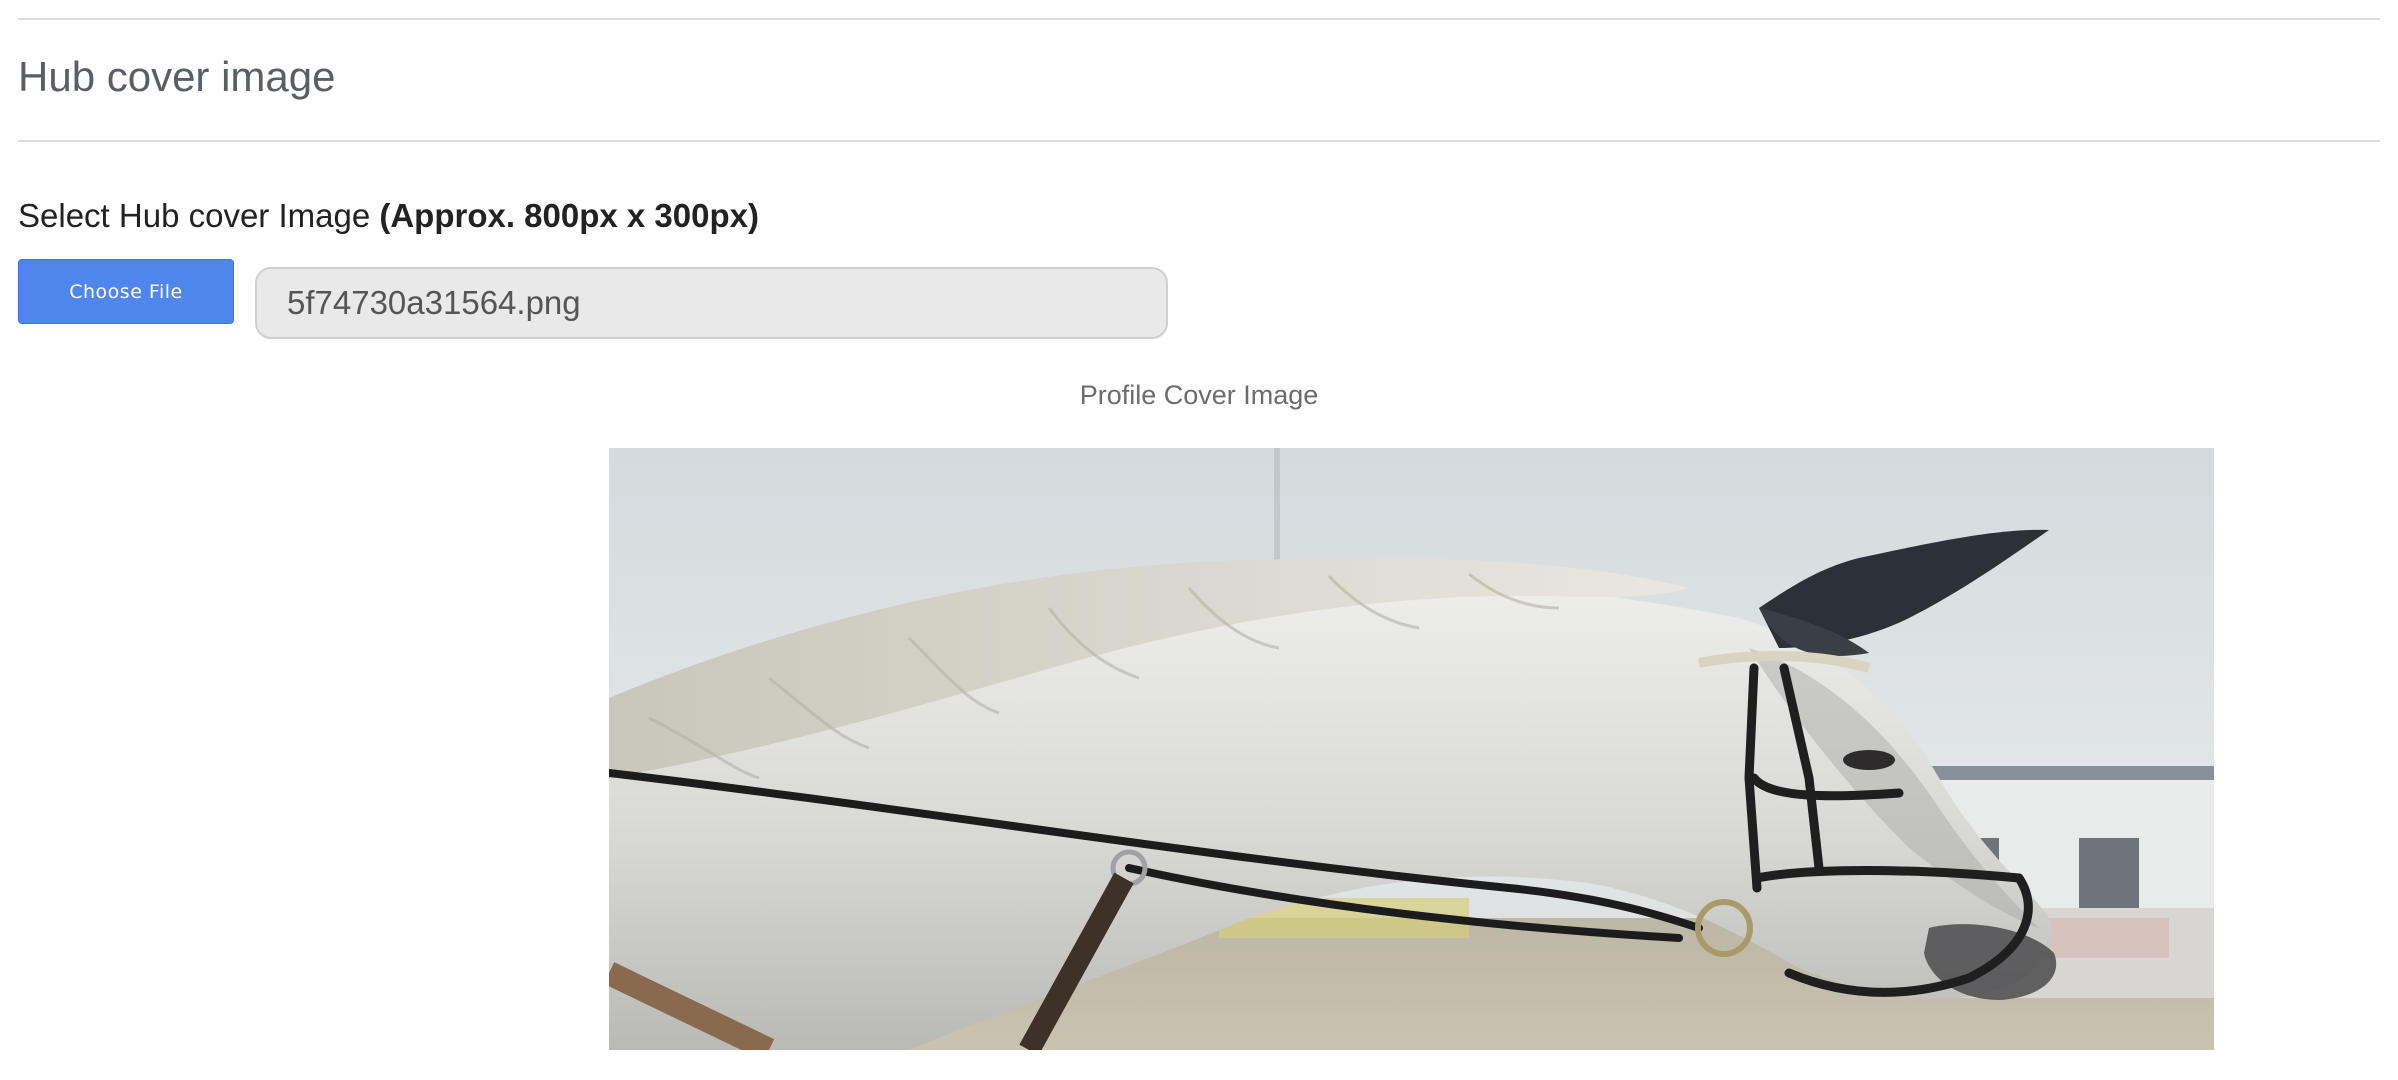 This screenshot has width=2398, height=1080. What do you see at coordinates (199, 215) in the screenshot?
I see `upload-label-text: Select Hub cover Image` at bounding box center [199, 215].